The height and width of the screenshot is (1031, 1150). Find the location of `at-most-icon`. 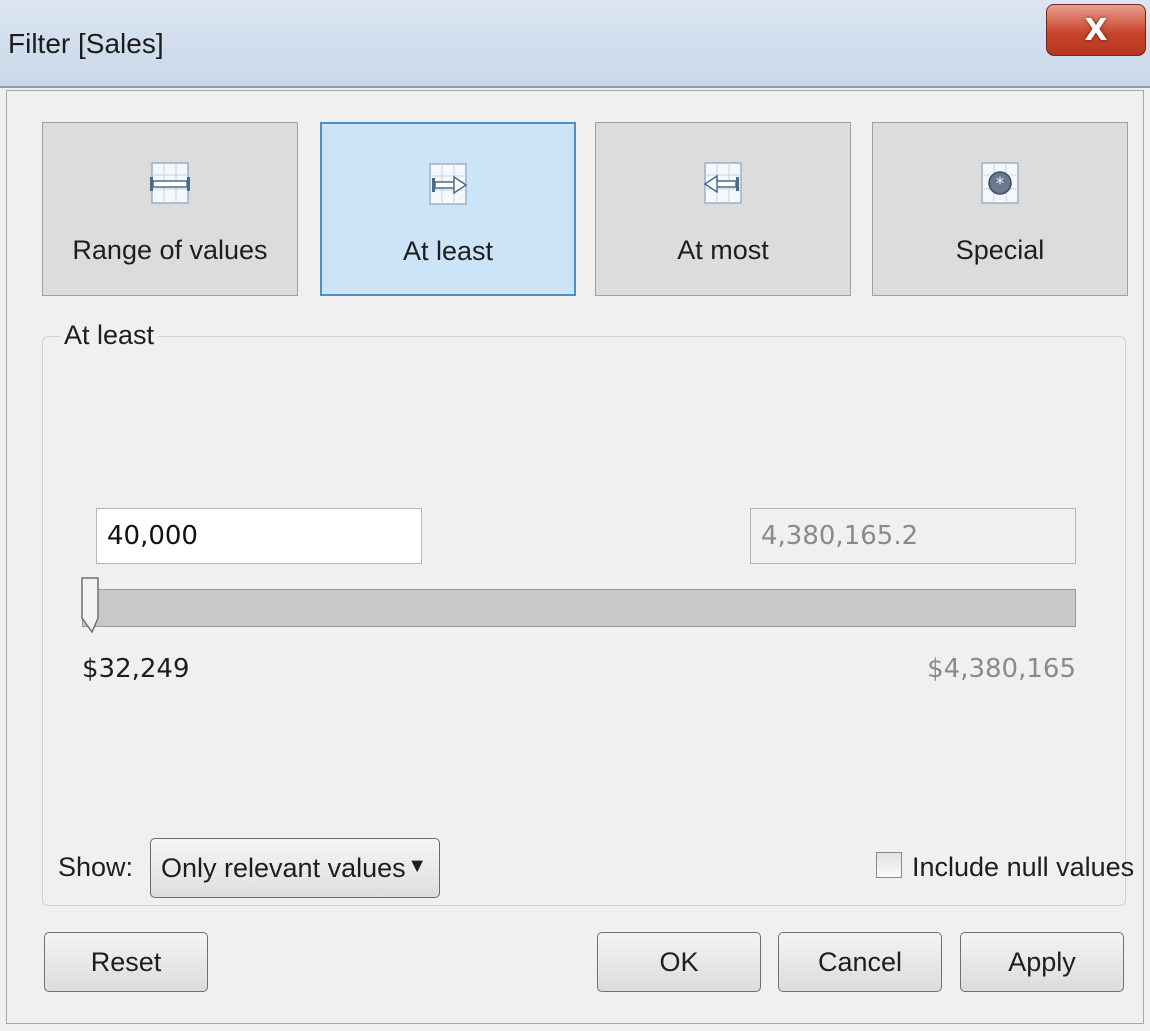

at-most-icon is located at coordinates (722, 183).